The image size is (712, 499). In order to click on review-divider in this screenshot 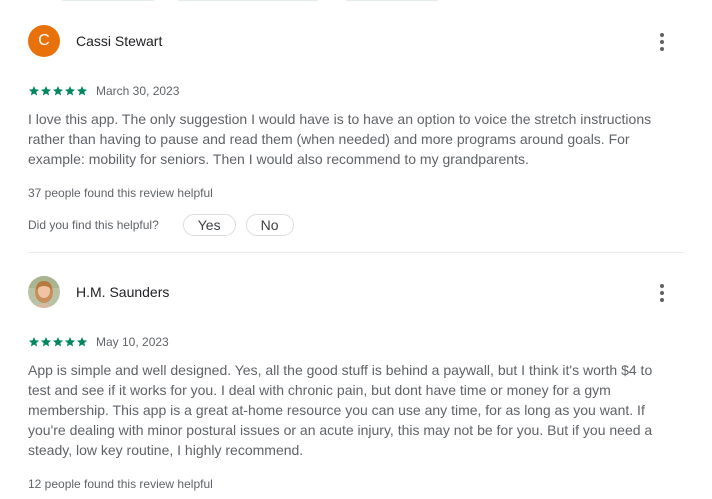, I will do `click(356, 252)`.